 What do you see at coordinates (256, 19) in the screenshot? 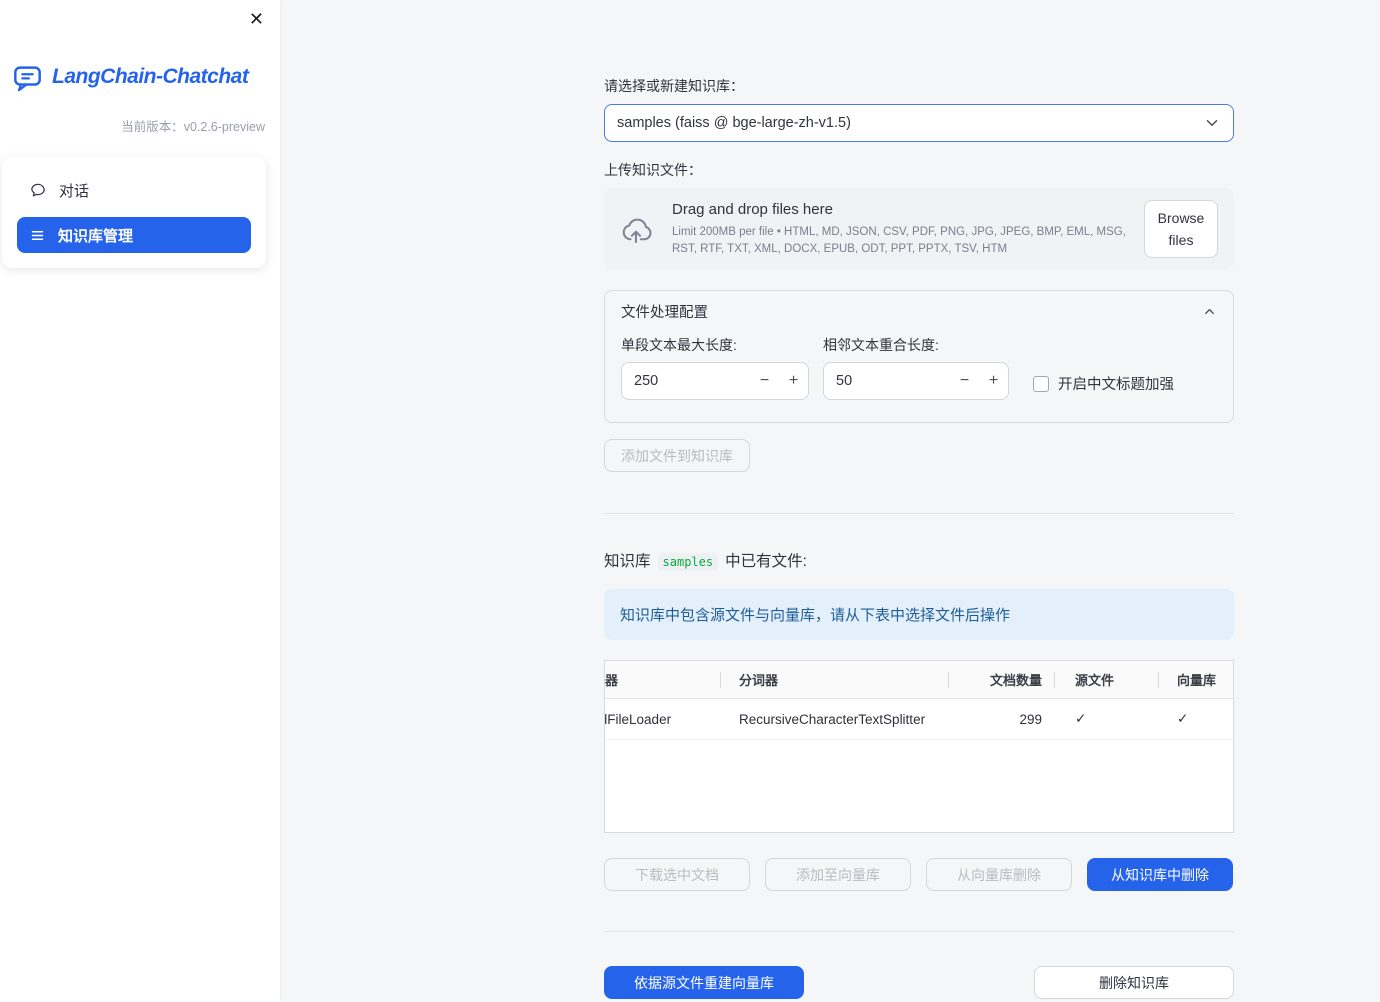
I see `sidebar-close-button: ✕` at bounding box center [256, 19].